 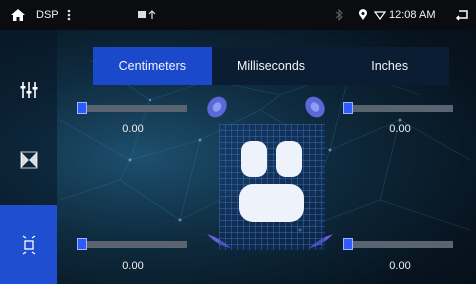 What do you see at coordinates (47, 15) in the screenshot?
I see `app-title: DSP` at bounding box center [47, 15].